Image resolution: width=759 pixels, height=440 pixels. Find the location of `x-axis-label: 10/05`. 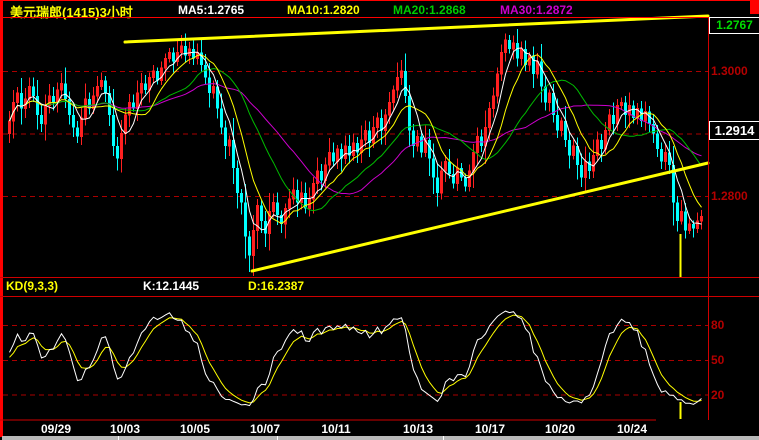

x-axis-label: 10/05 is located at coordinates (195, 429).